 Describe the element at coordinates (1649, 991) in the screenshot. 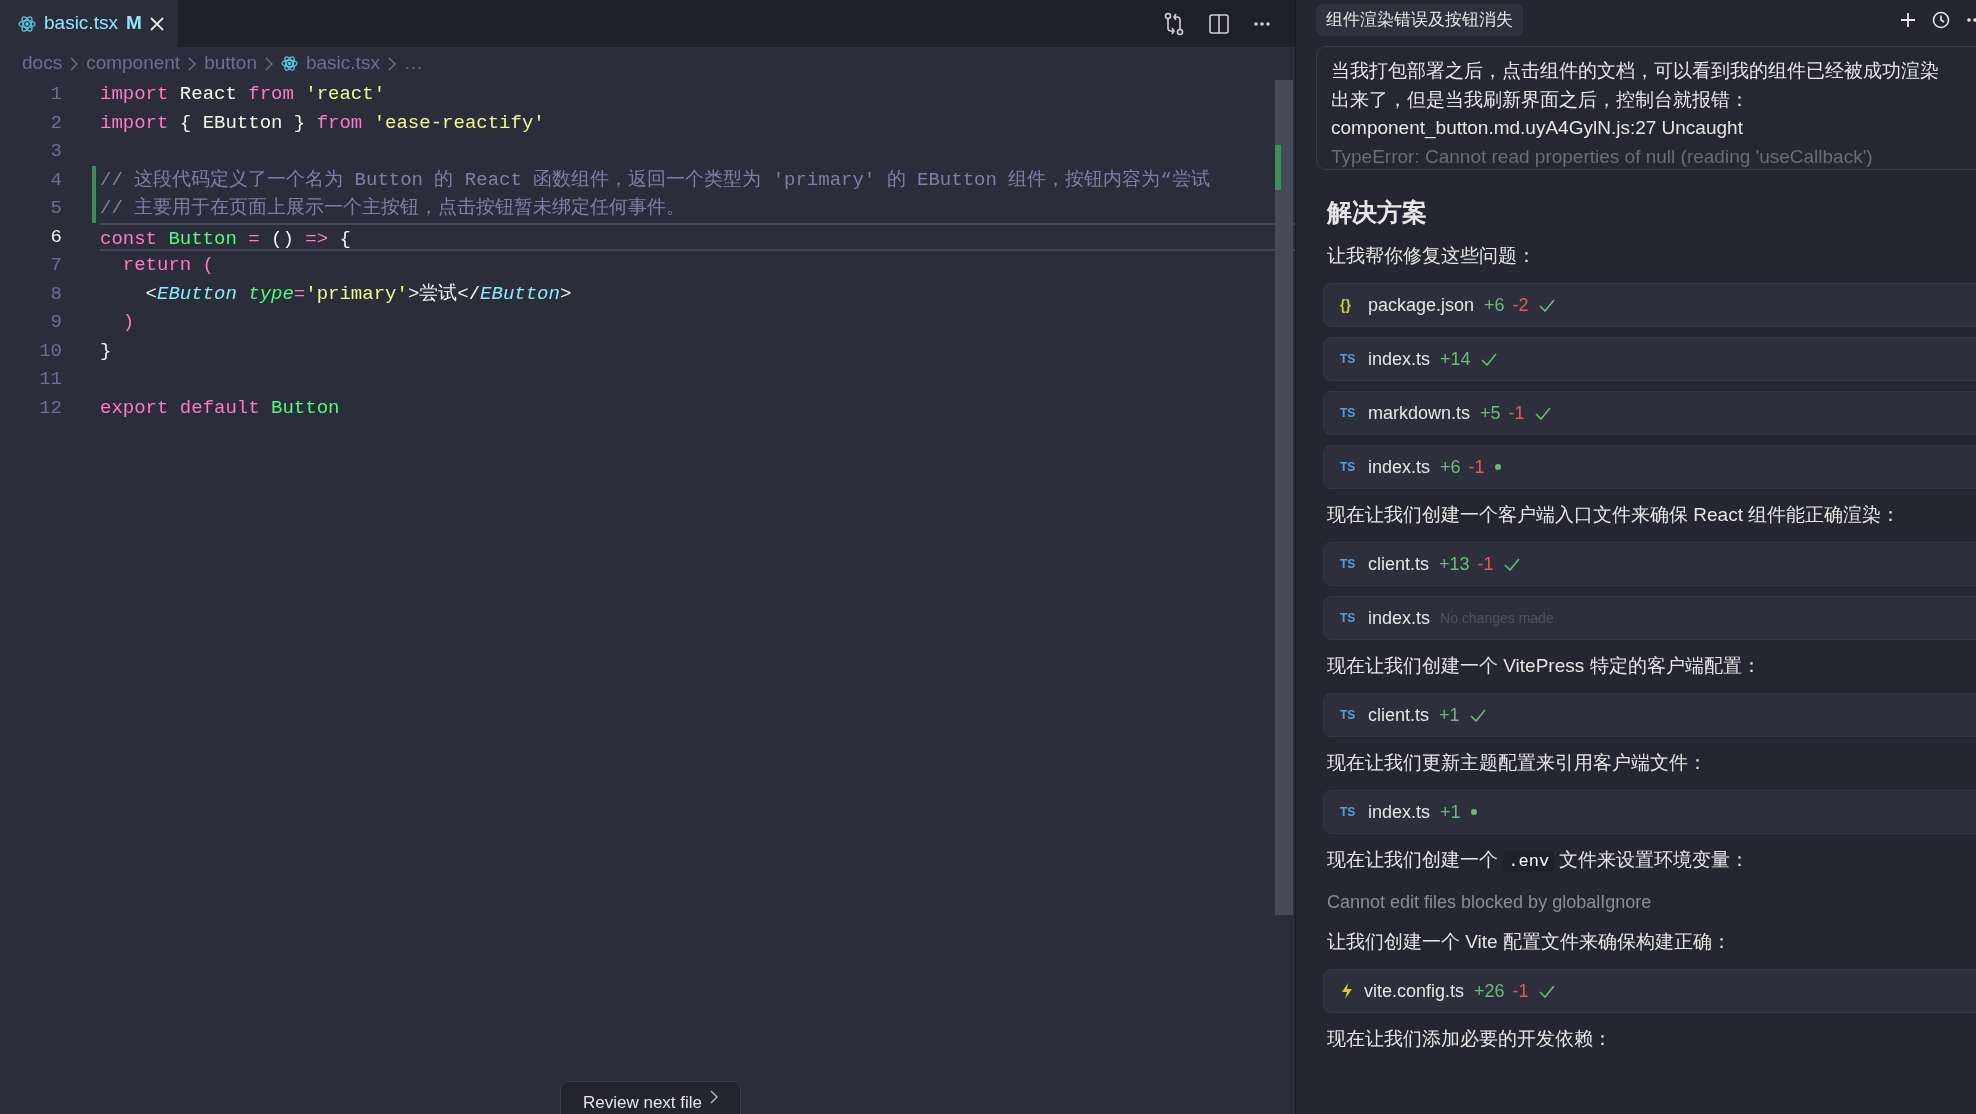

I see `file-edit-card: vite.config.ts +26 -1` at that location.